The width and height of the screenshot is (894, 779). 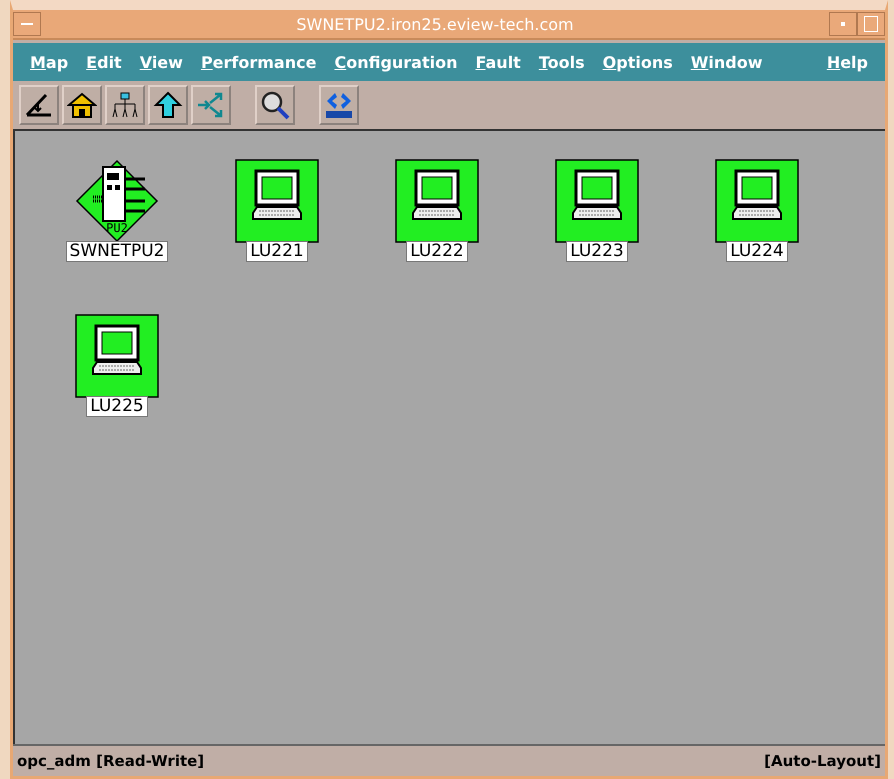 I want to click on node-label: SWNETPU2, so click(x=117, y=251).